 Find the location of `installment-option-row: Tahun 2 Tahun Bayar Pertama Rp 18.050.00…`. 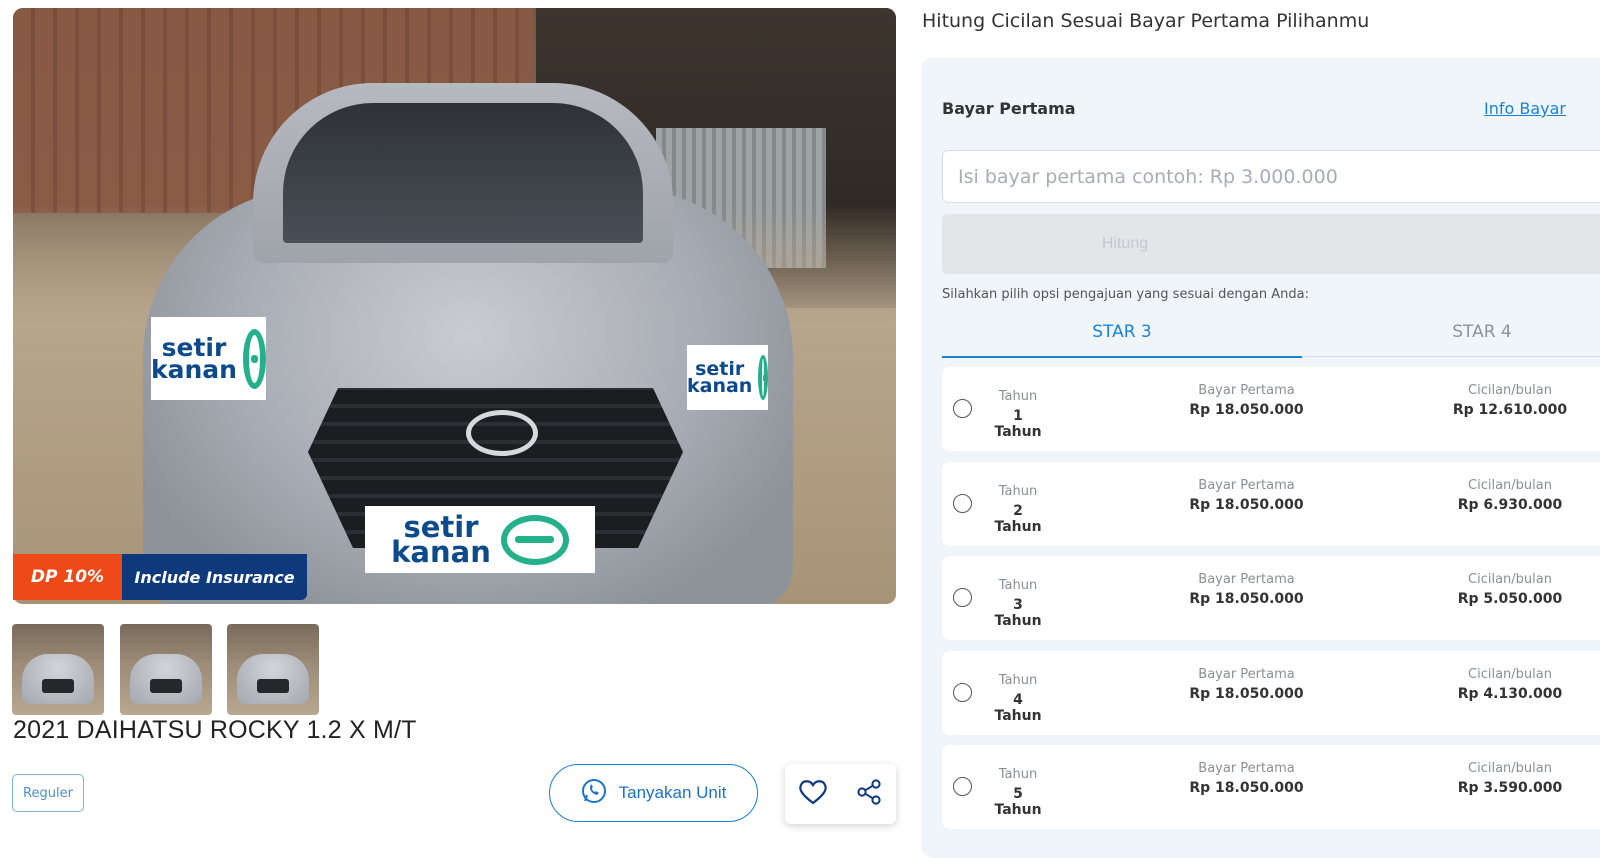

installment-option-row: Tahun 2 Tahun Bayar Pertama Rp 18.050.00… is located at coordinates (1271, 504).